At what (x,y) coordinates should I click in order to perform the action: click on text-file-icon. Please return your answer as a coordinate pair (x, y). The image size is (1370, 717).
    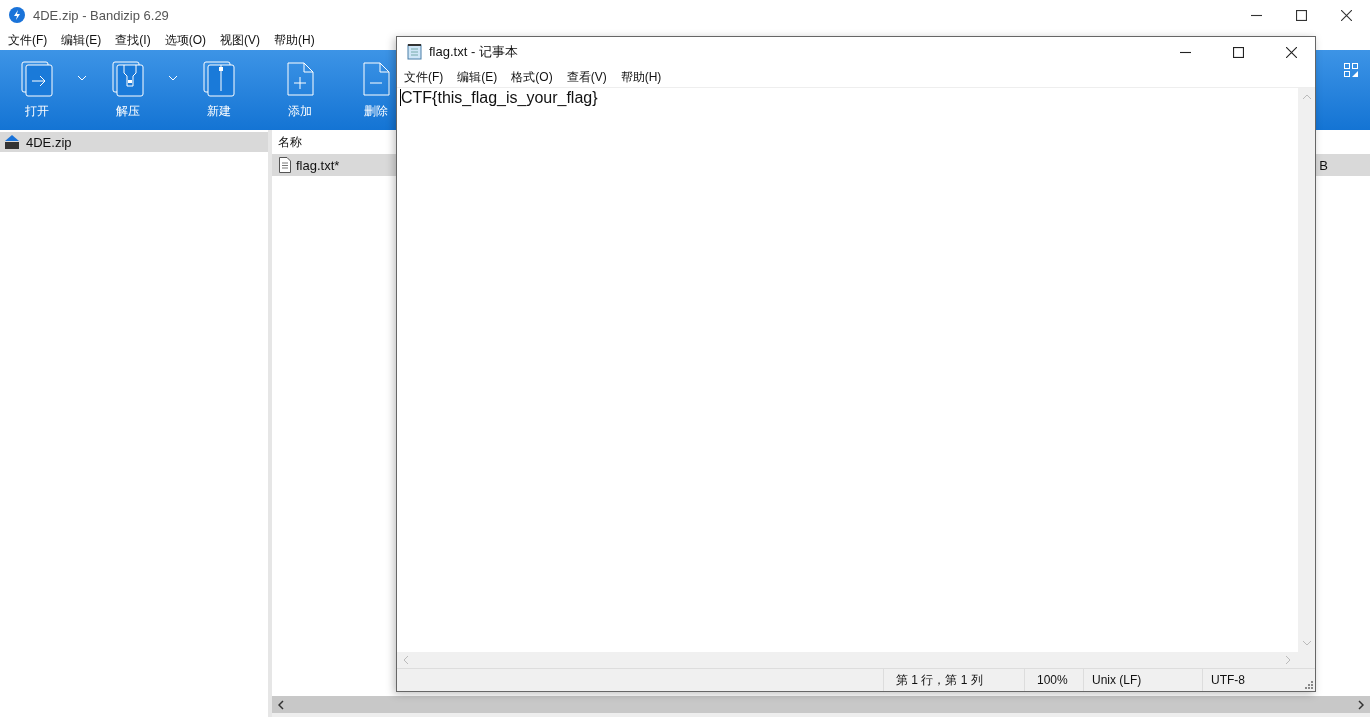
    Looking at the image, I should click on (285, 165).